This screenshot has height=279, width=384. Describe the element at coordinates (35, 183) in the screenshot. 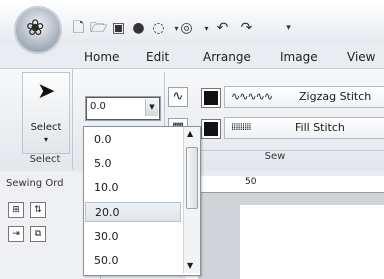

I see `sewing-order-title: Sewing Ord` at that location.